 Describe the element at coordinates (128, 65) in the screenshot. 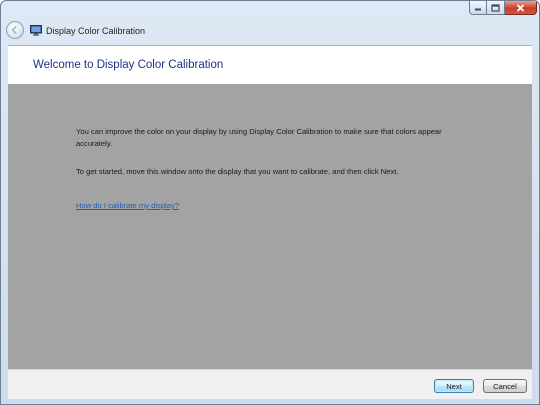

I see `page-title: Welcome to Display Color Calibration` at that location.